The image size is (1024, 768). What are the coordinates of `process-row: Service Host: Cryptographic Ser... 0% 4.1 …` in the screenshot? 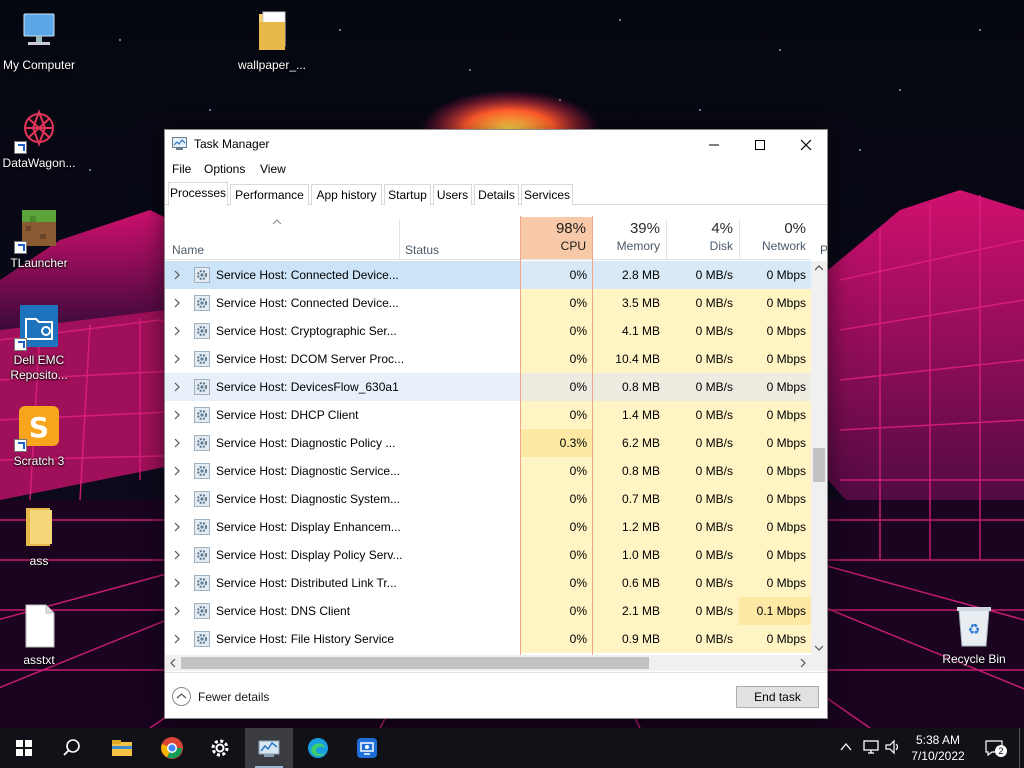 It's located at (488, 331).